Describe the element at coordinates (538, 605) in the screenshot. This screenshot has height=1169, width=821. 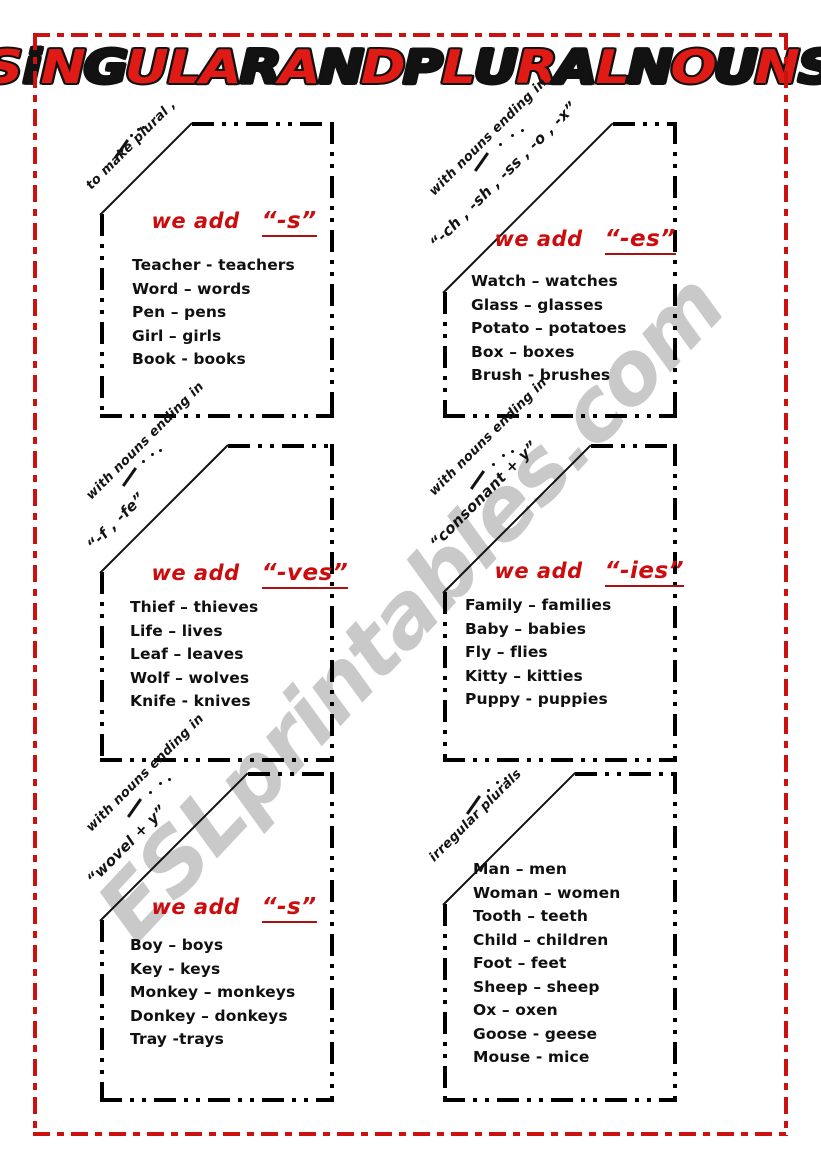
I see `example-pair: Family – families` at that location.